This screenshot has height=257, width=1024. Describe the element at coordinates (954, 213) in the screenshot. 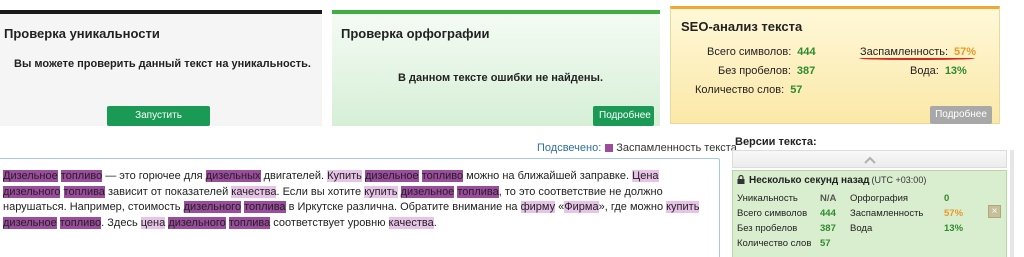

I see `version-spam-value: 57%` at that location.